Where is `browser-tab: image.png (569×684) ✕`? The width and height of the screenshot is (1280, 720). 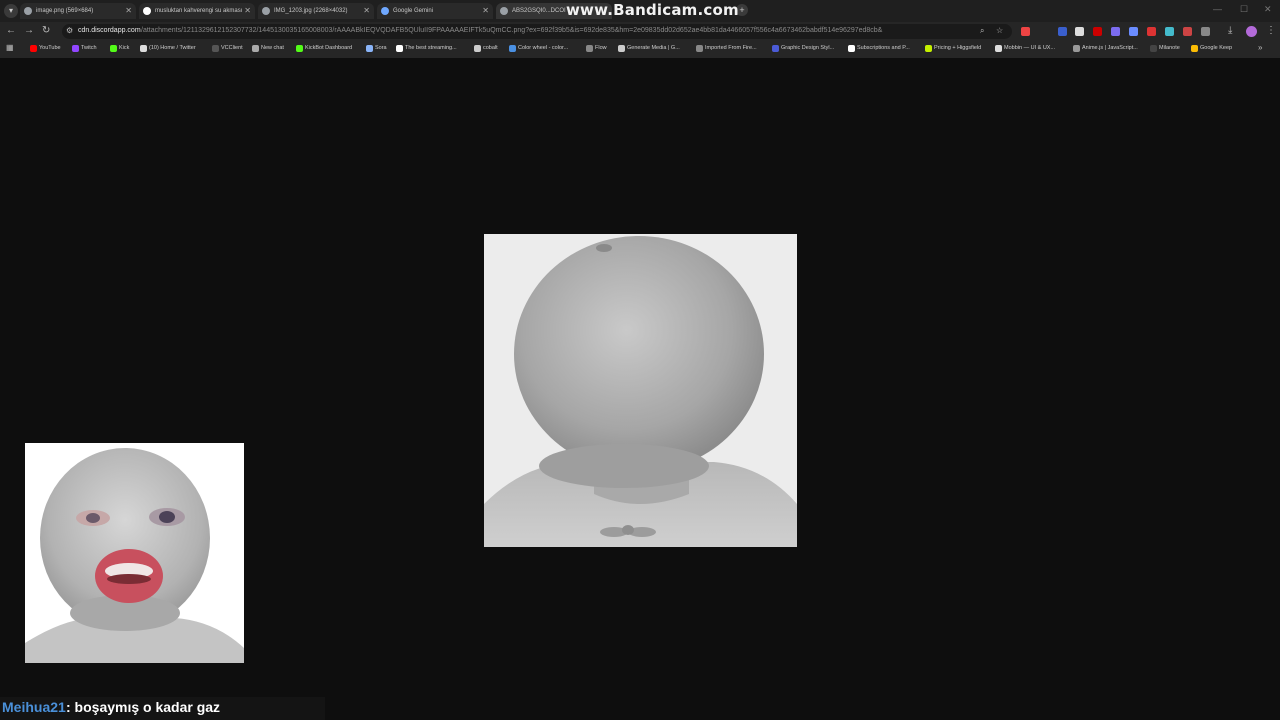
browser-tab: image.png (569×684) ✕ is located at coordinates (78, 11).